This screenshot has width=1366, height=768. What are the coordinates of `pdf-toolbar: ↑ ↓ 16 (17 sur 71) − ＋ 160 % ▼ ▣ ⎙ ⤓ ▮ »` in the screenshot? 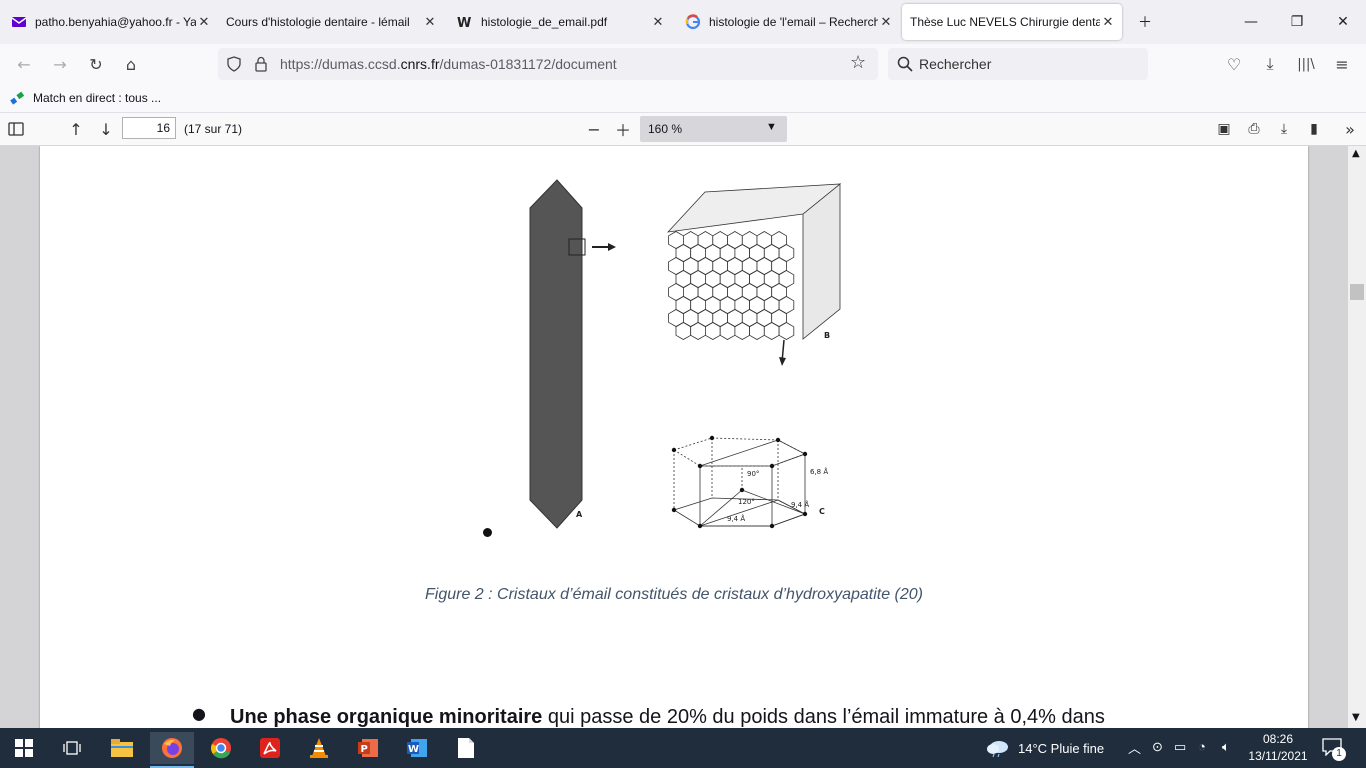 It's located at (683, 129).